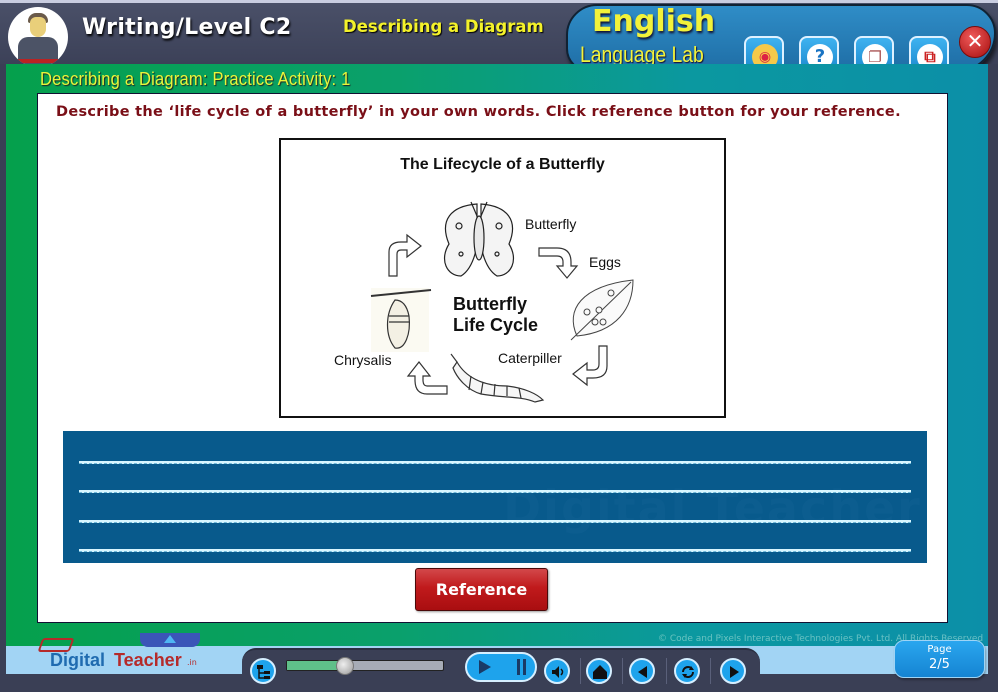 The image size is (998, 692). What do you see at coordinates (605, 262) in the screenshot?
I see `label-eggs: Eggs` at bounding box center [605, 262].